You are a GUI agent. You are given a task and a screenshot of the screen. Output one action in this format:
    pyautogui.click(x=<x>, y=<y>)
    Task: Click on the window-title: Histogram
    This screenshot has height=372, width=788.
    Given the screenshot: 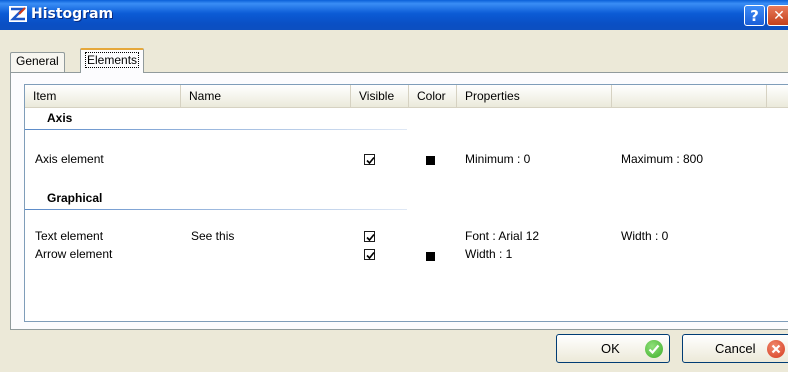 What is the action you would take?
    pyautogui.click(x=72, y=14)
    